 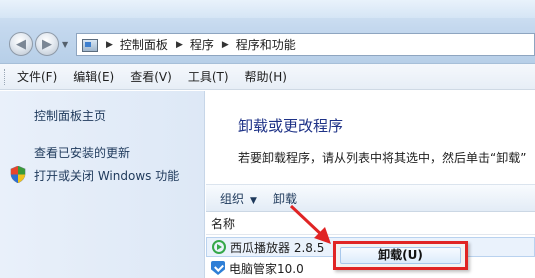 I want to click on menu-file: 文件(F), so click(x=37, y=76).